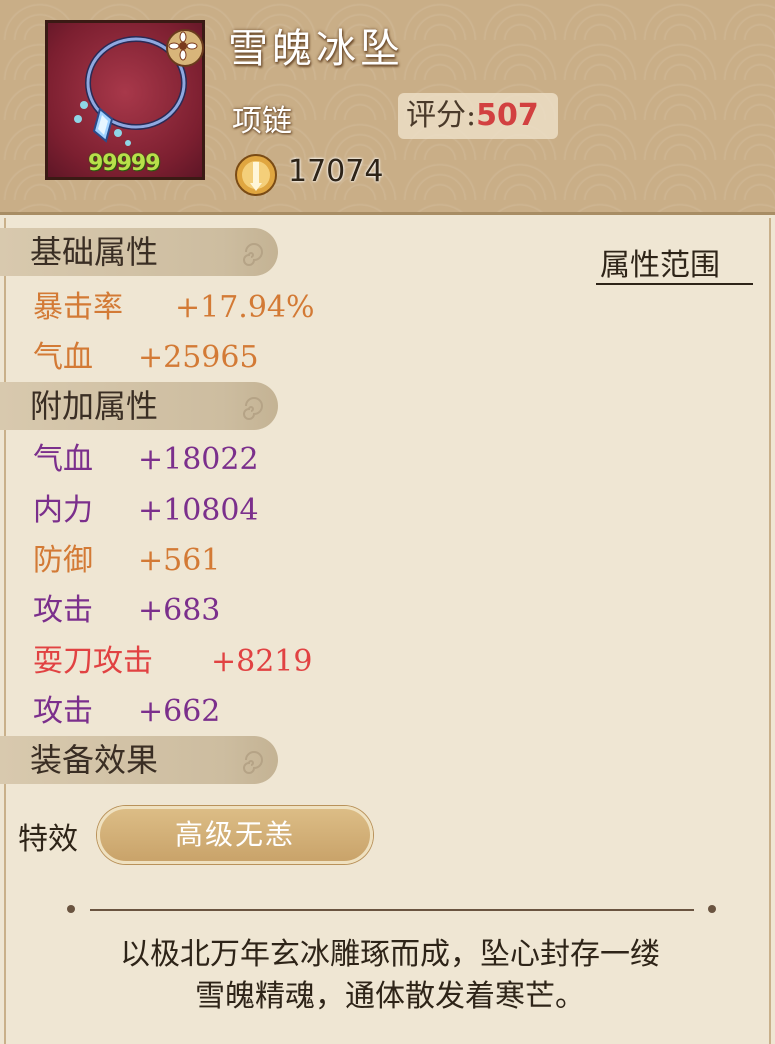 The width and height of the screenshot is (775, 1044). I want to click on item-type: 项链, so click(262, 121).